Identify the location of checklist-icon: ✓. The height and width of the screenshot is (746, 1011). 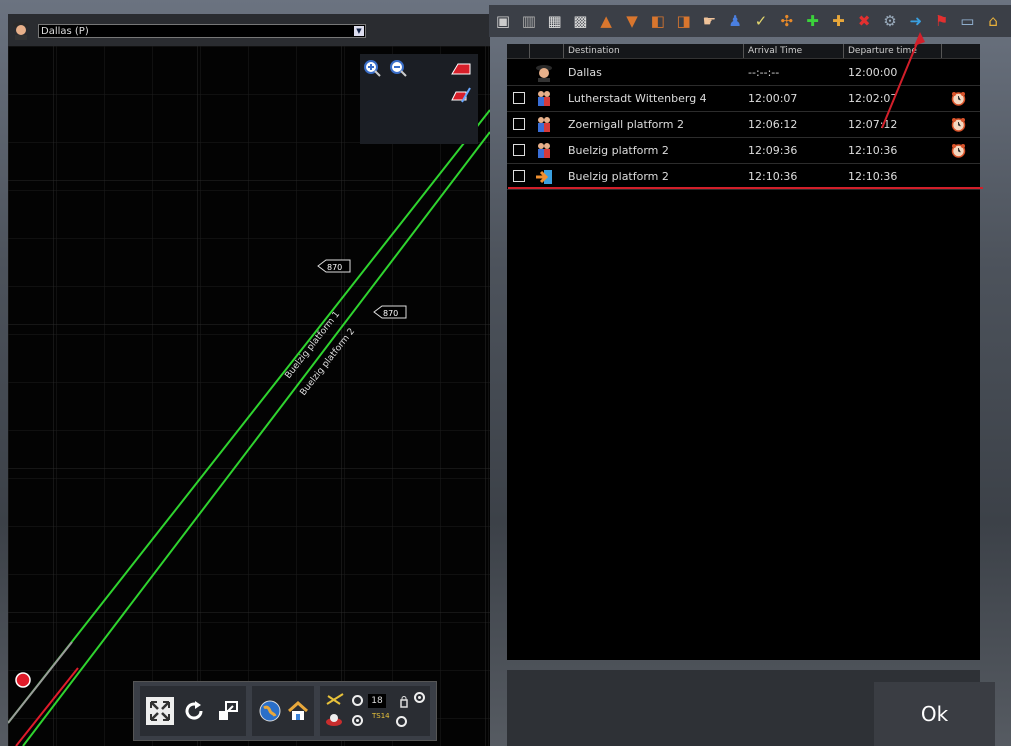
(761, 21).